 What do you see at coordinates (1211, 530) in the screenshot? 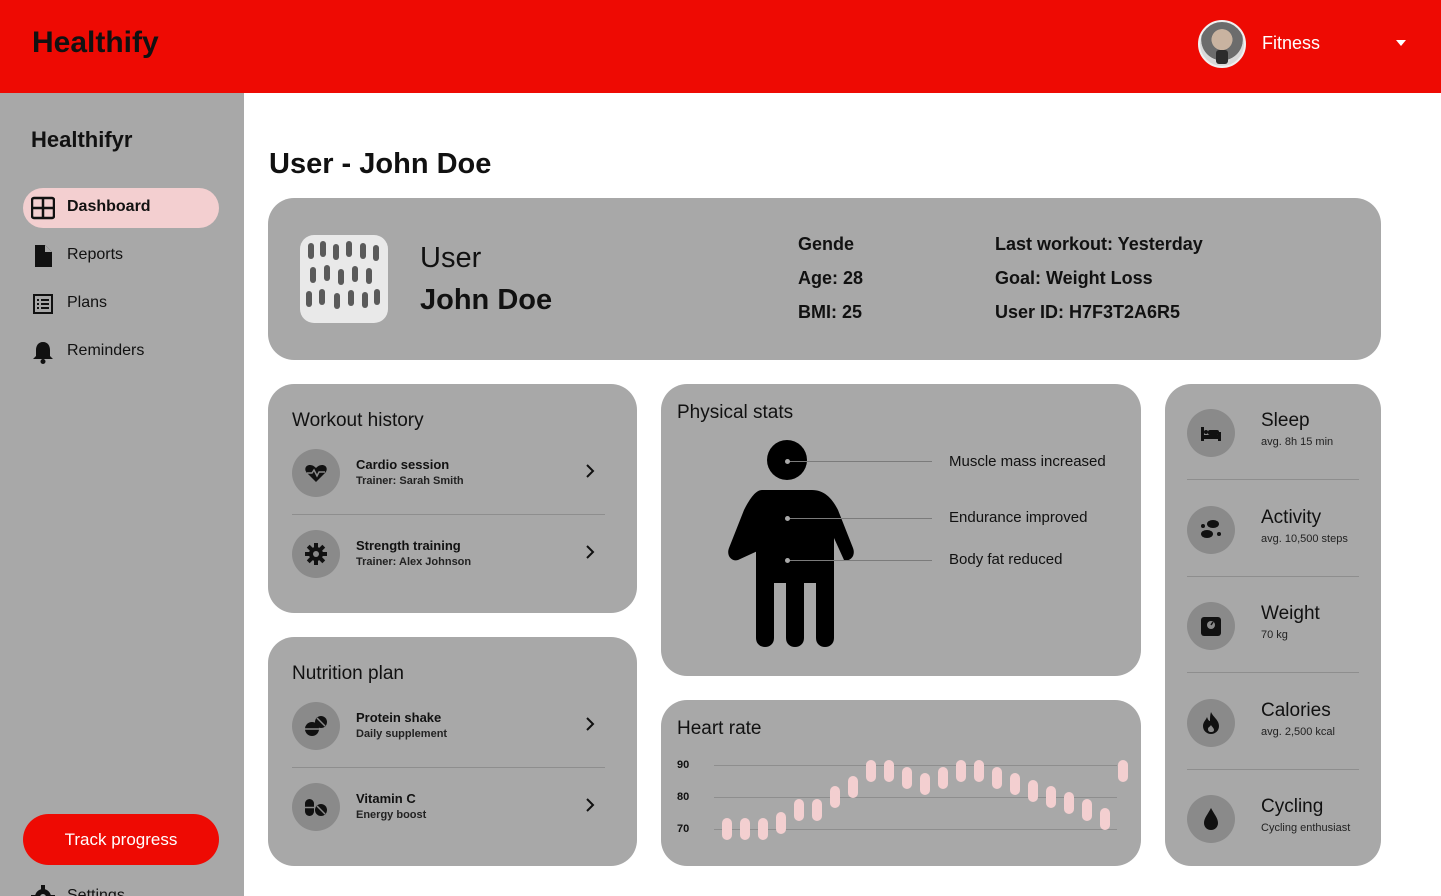
I see `footsteps-icon` at bounding box center [1211, 530].